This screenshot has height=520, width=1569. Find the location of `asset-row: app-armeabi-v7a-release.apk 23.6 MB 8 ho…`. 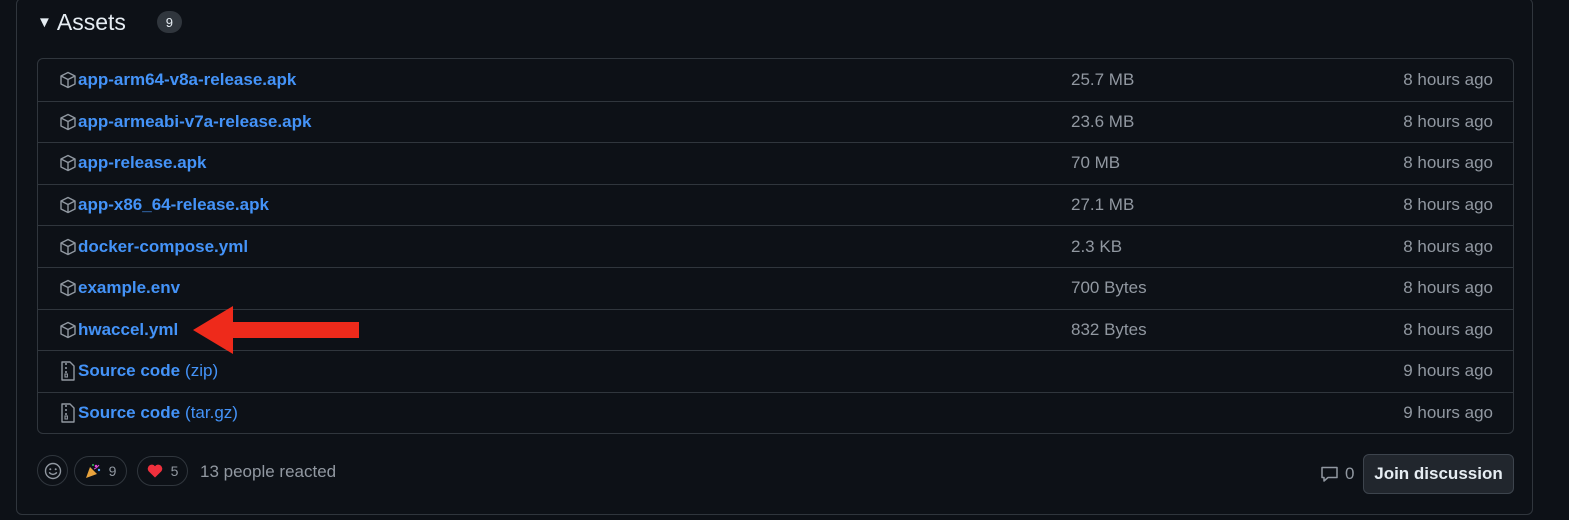

asset-row: app-armeabi-v7a-release.apk 23.6 MB 8 ho… is located at coordinates (775, 121).